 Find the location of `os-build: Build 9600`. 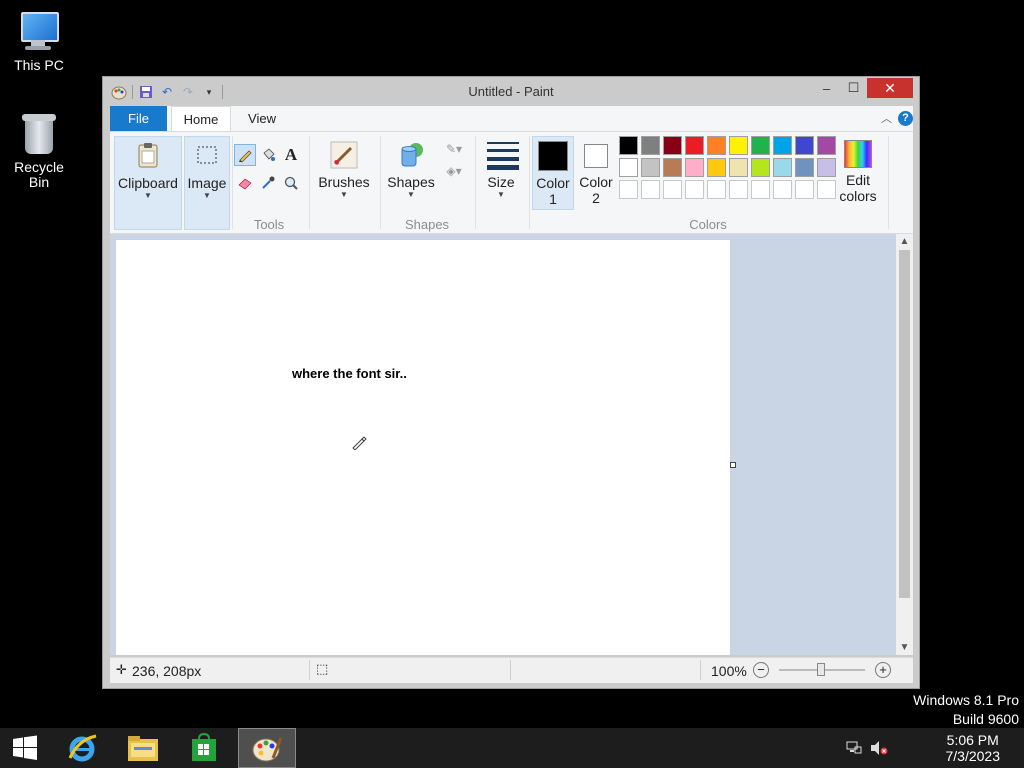

os-build: Build 9600 is located at coordinates (985, 719).